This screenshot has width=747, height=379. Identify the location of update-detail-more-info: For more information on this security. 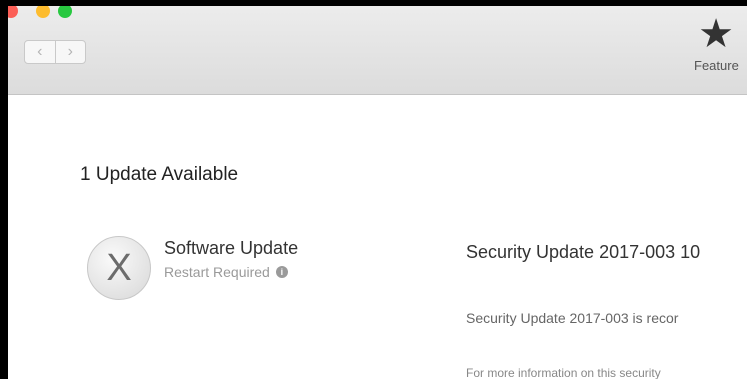
(563, 372).